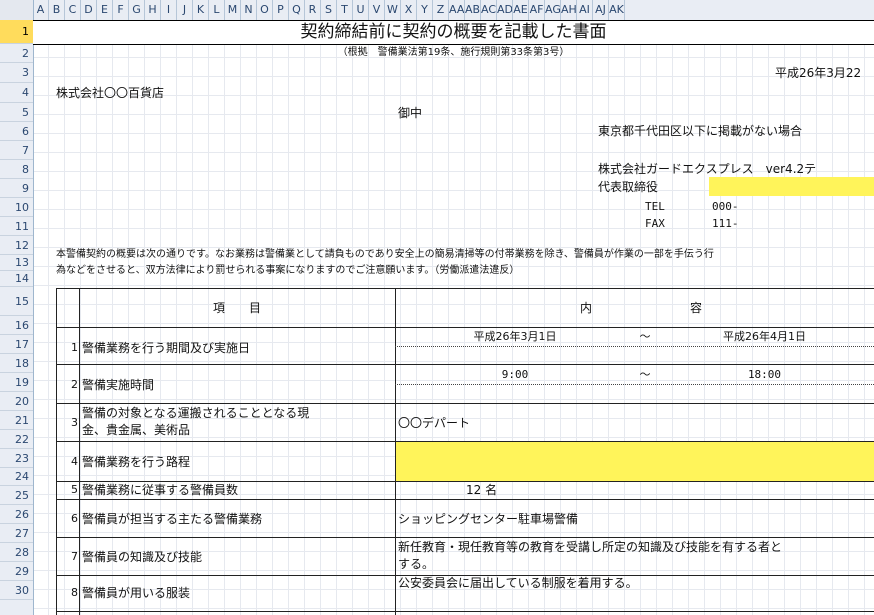 The width and height of the screenshot is (874, 615). Describe the element at coordinates (515, 337) in the screenshot. I see `row-1-start: 平成26年3月1日` at that location.